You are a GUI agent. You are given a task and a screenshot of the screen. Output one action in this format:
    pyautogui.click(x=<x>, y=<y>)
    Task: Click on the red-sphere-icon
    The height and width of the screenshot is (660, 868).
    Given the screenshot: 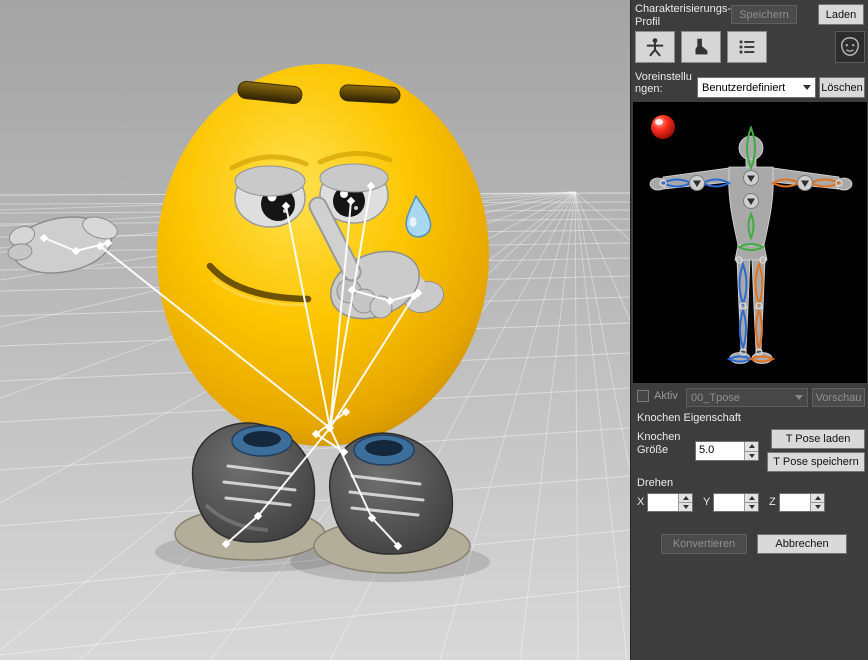 What is the action you would take?
    pyautogui.click(x=663, y=127)
    